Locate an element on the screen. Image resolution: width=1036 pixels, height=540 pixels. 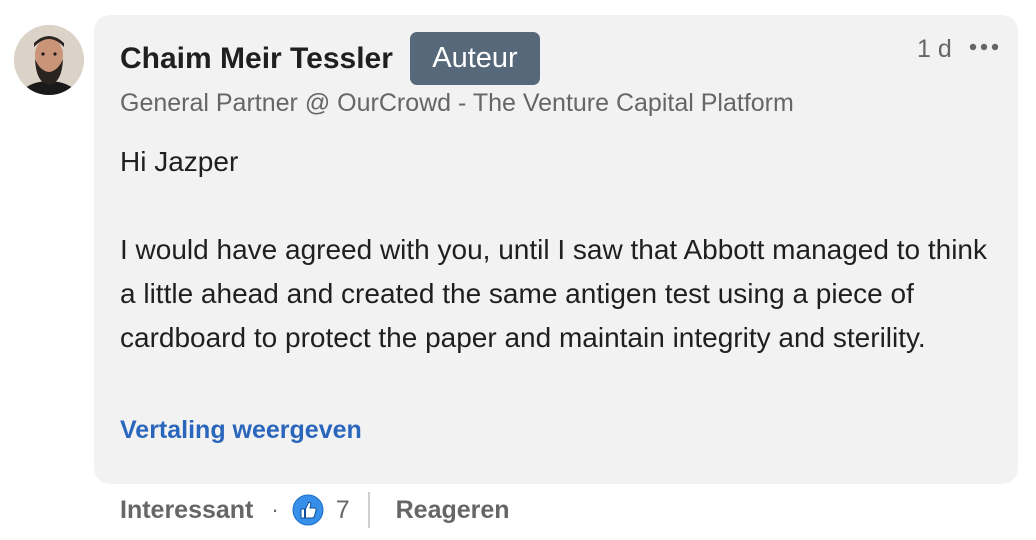
author-avatar is located at coordinates (49, 60).